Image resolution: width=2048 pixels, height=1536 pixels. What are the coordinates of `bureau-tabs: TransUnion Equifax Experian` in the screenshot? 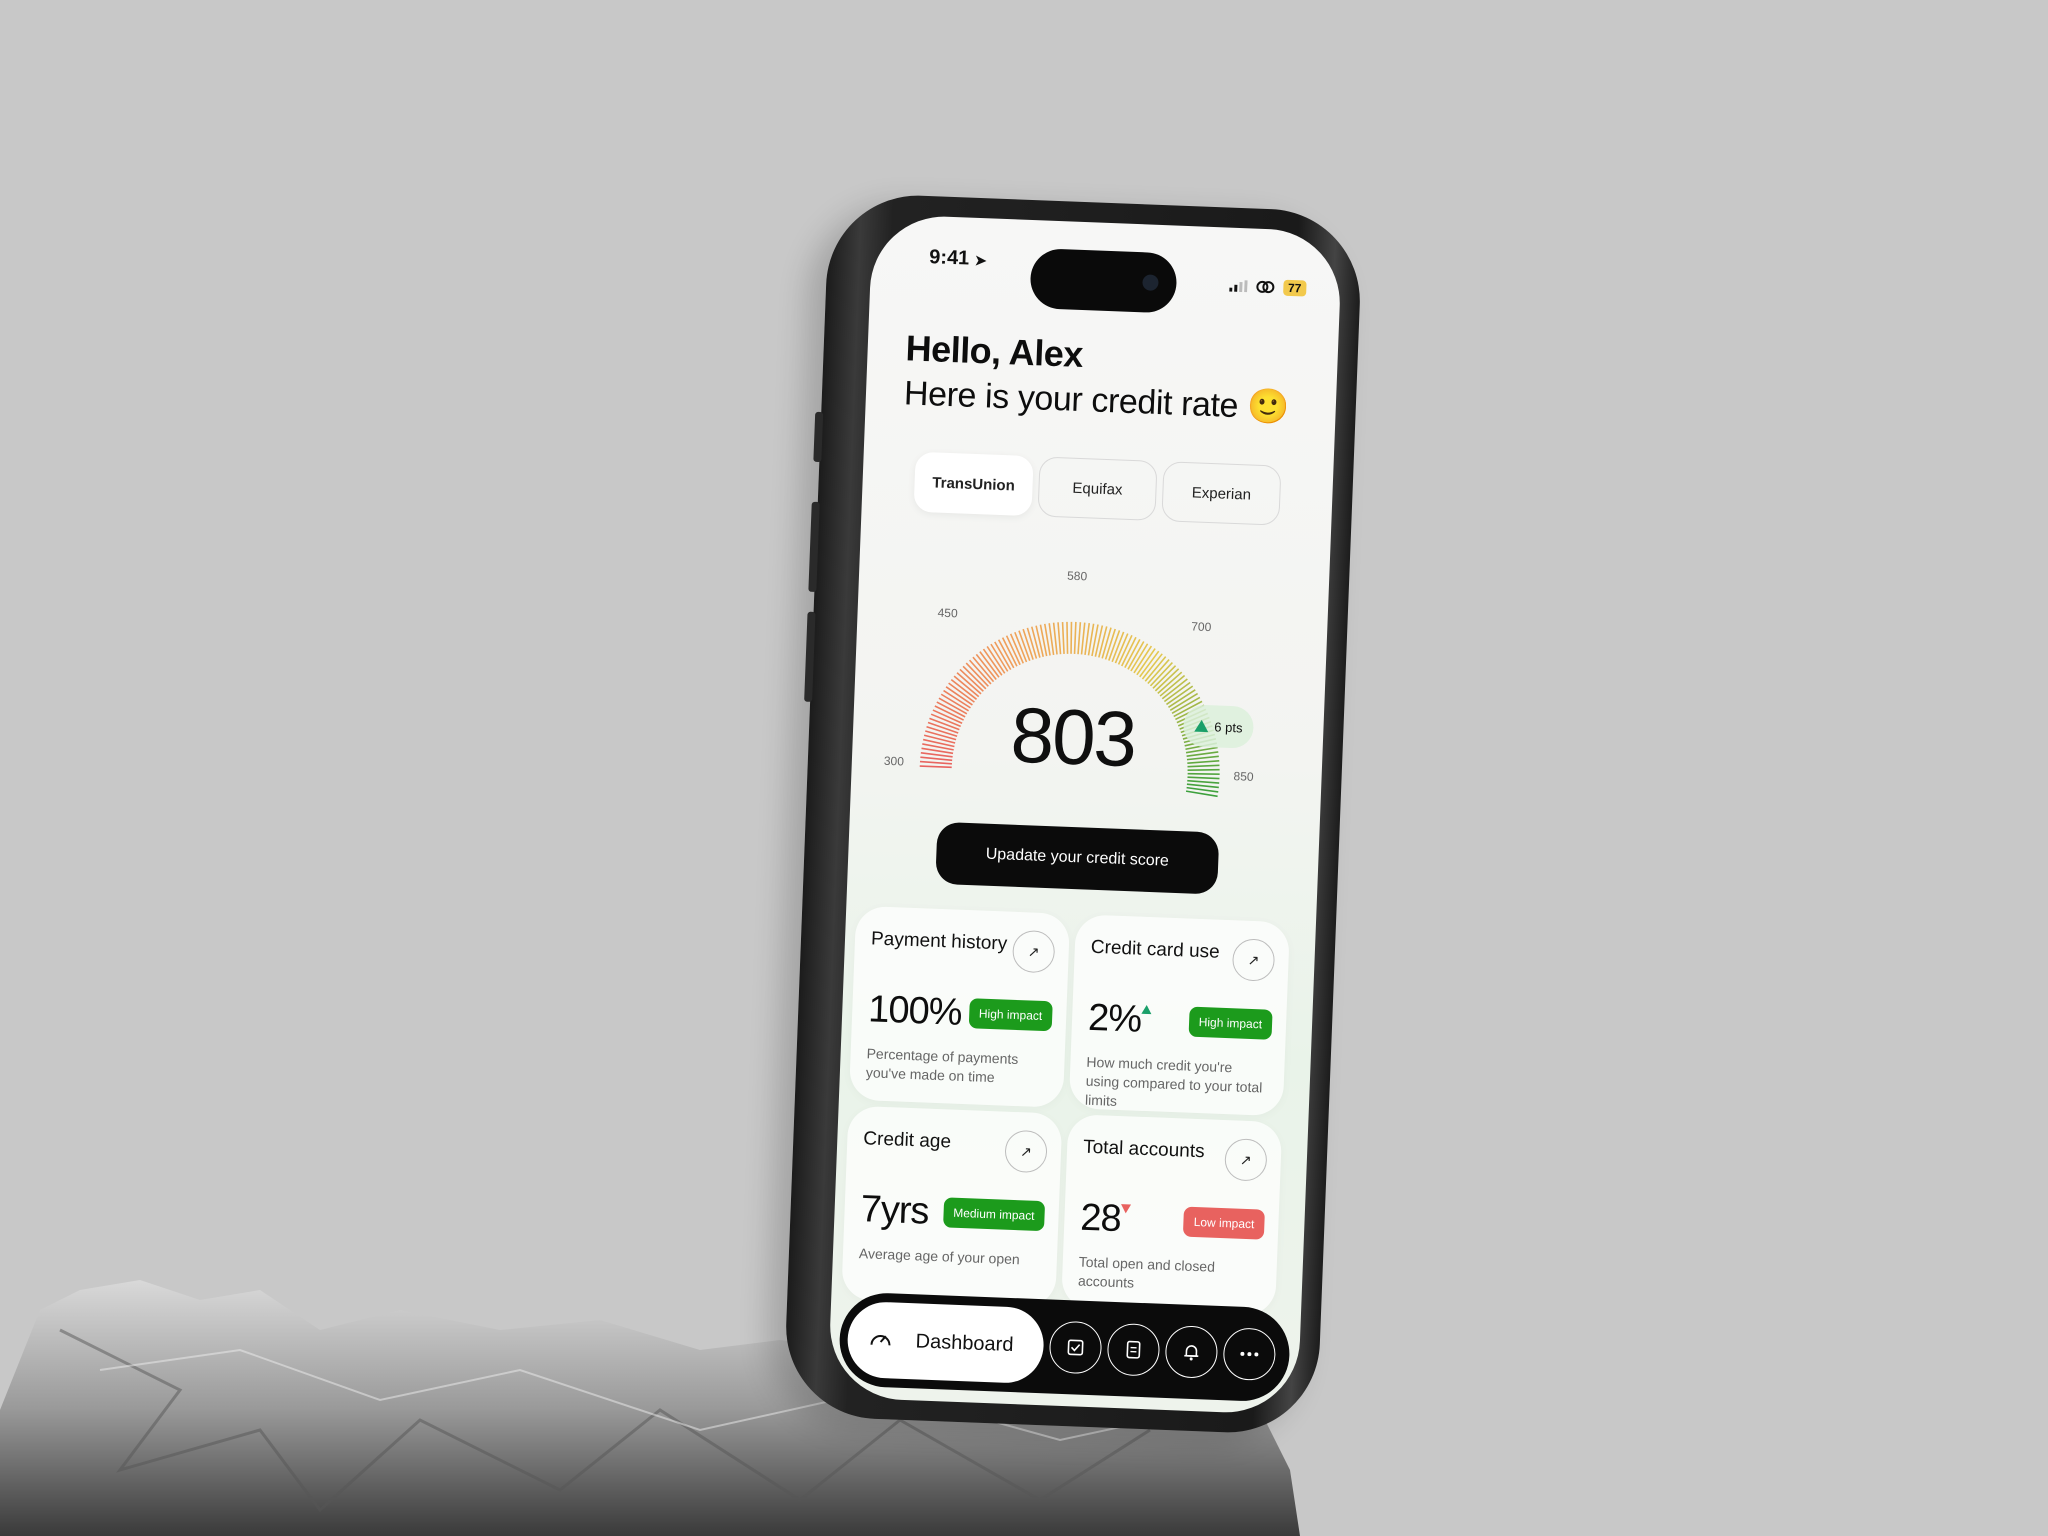 It's located at (1097, 488).